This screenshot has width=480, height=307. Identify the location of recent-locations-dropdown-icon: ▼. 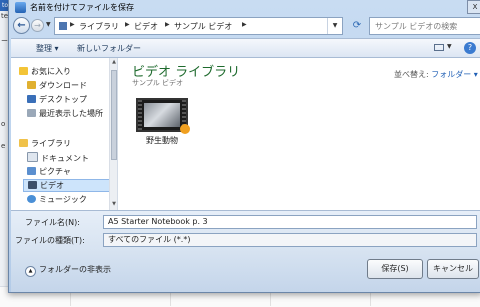
(48, 24).